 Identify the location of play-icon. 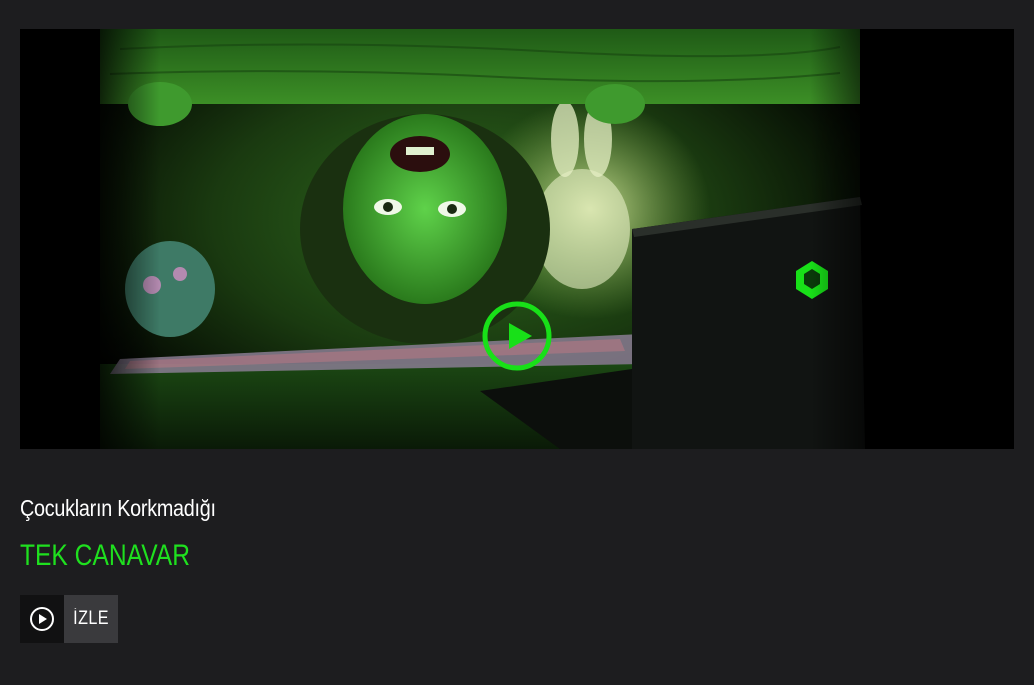
(517, 336).